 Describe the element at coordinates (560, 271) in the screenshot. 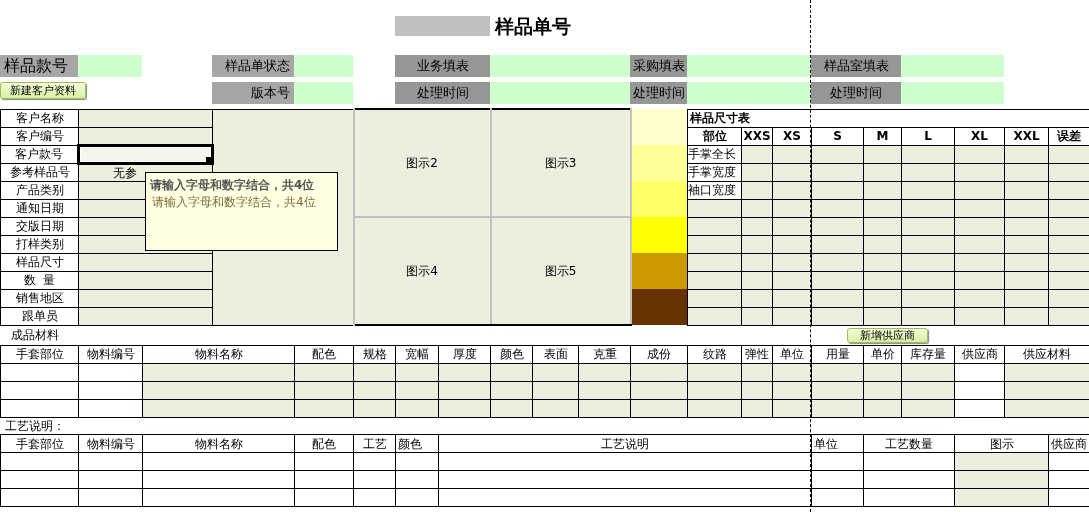

I see `diagram-area: 图示5` at that location.